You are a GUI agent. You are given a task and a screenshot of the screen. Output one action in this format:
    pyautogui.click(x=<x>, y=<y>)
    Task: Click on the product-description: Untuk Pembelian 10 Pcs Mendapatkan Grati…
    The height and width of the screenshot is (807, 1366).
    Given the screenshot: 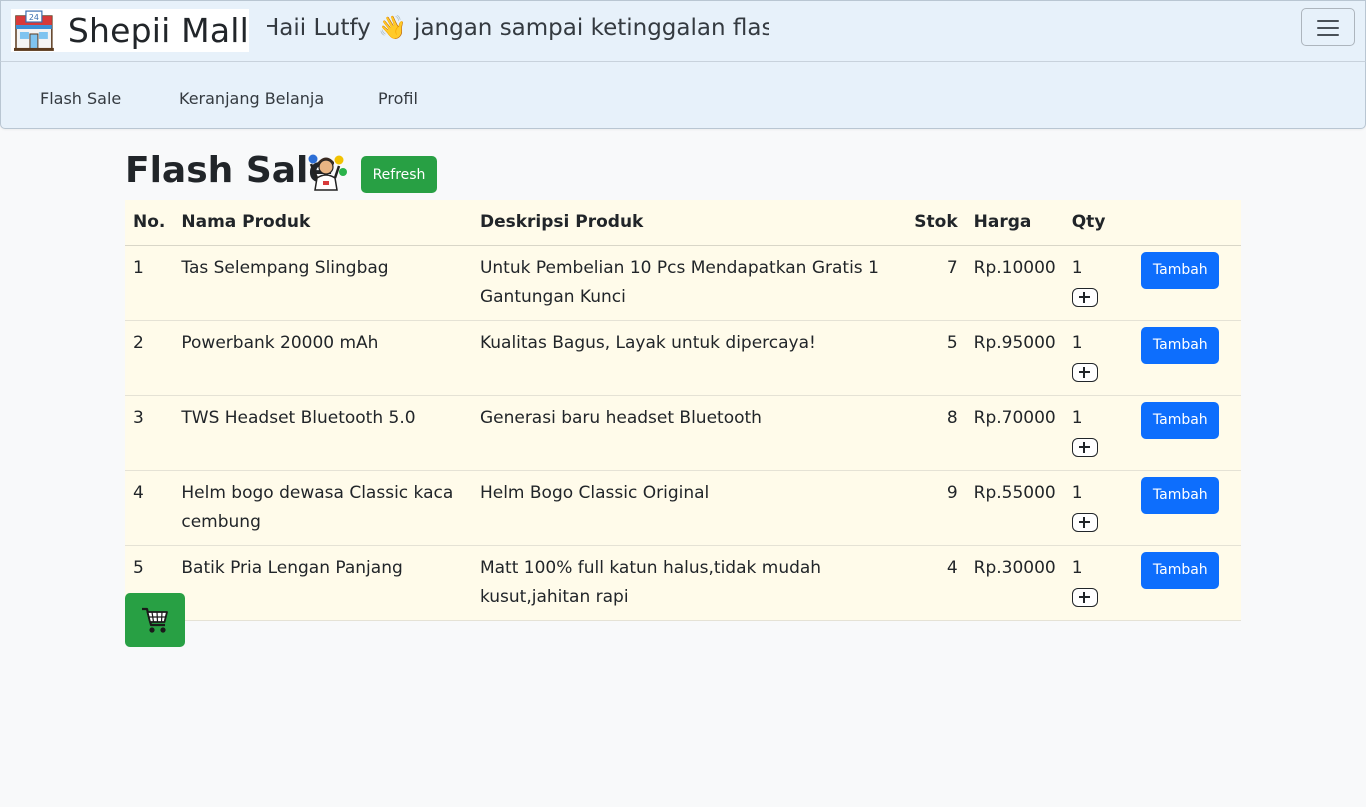 What is the action you would take?
    pyautogui.click(x=689, y=283)
    